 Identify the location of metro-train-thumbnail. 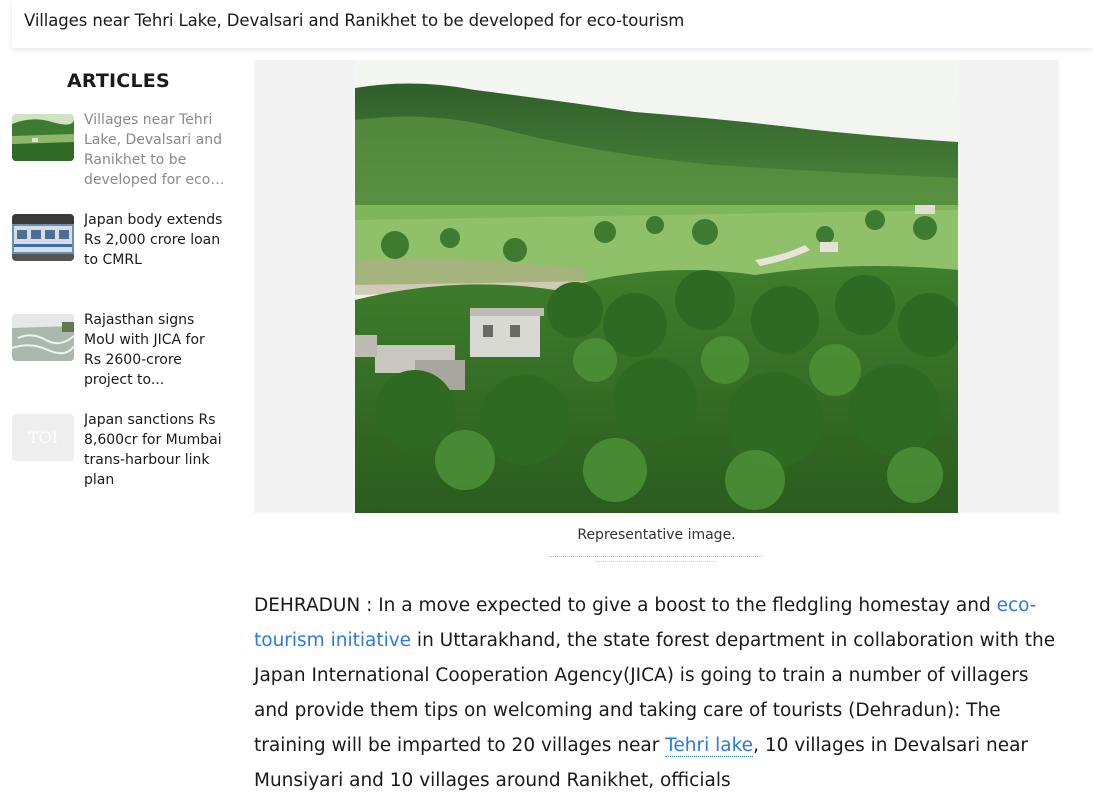
(43, 237).